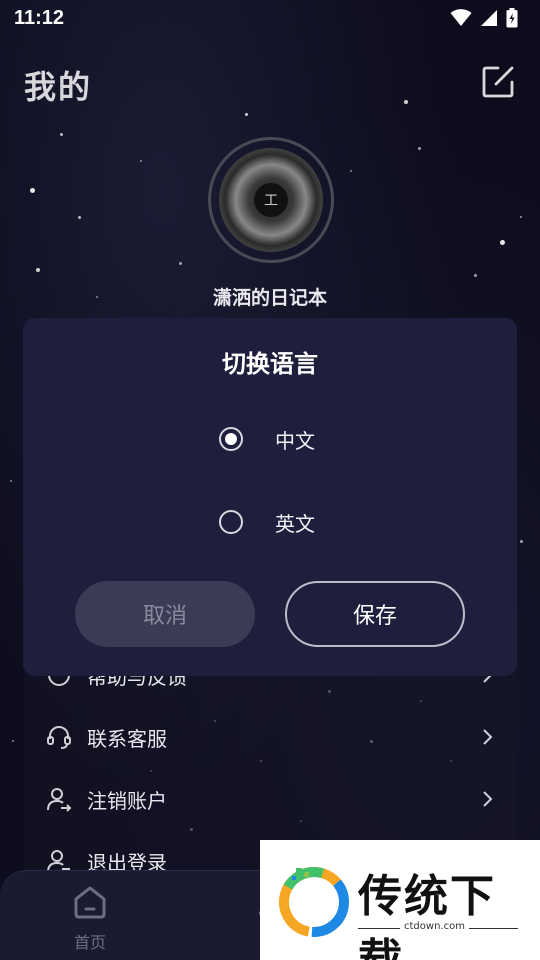  I want to click on option-english: 英文, so click(267, 522).